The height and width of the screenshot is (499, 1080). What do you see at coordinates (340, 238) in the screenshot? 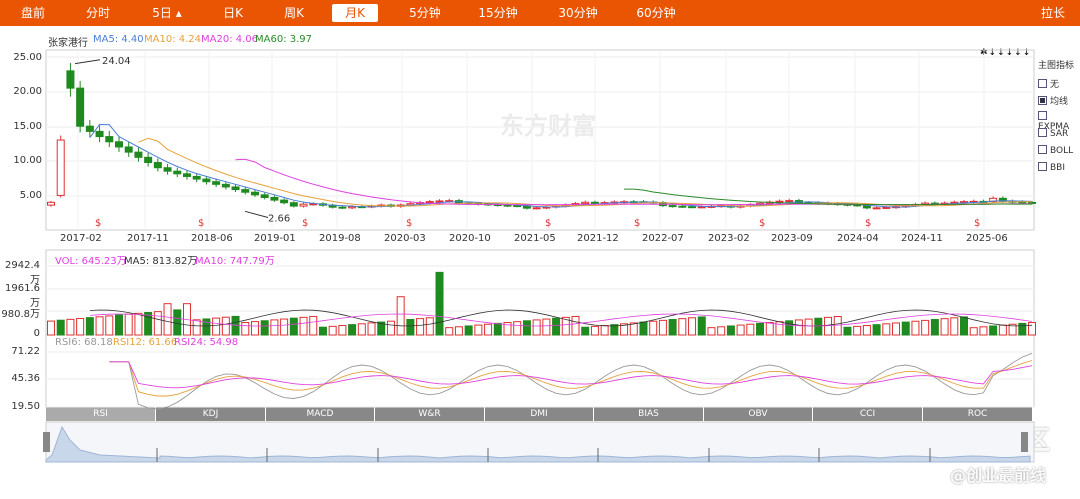
I see `time-axis-label: 2019-08` at bounding box center [340, 238].